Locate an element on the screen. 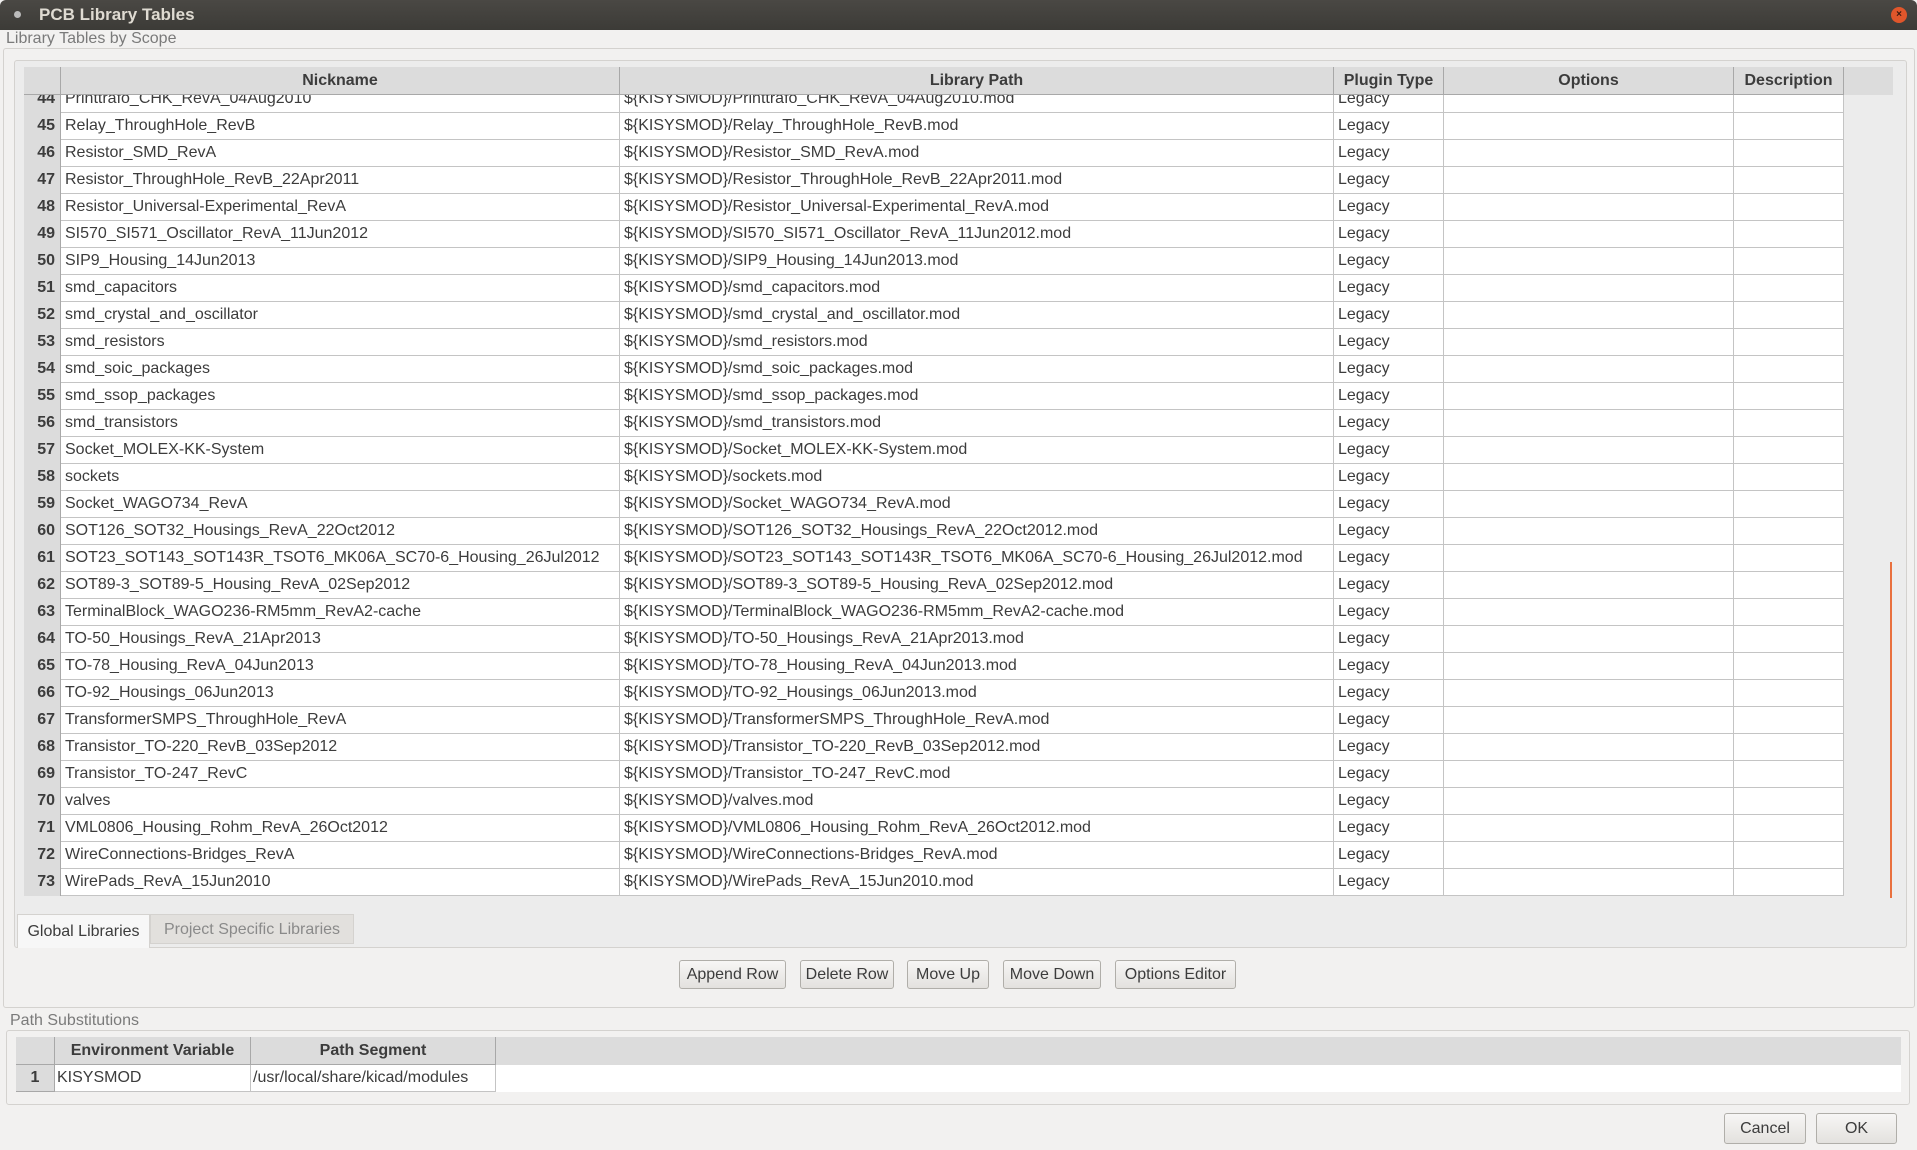  library-path-cell: ${KISYSMOD}/TO-92_Housings_06Jun2013.mod is located at coordinates (977, 693).